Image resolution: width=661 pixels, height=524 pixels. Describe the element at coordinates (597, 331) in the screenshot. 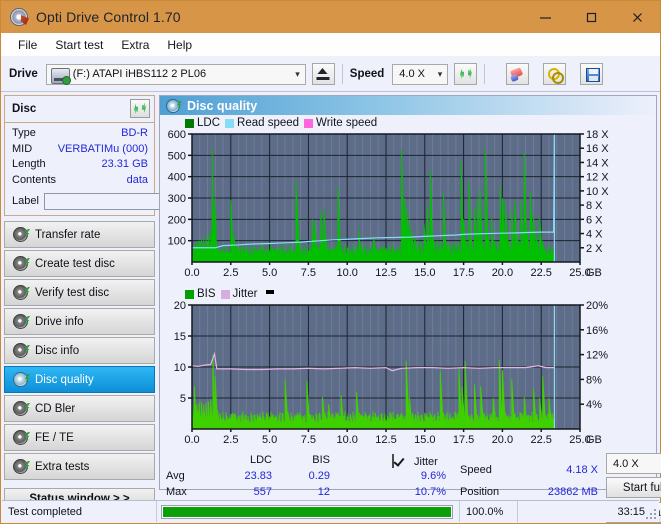

I see `svg-text: 16%` at that location.